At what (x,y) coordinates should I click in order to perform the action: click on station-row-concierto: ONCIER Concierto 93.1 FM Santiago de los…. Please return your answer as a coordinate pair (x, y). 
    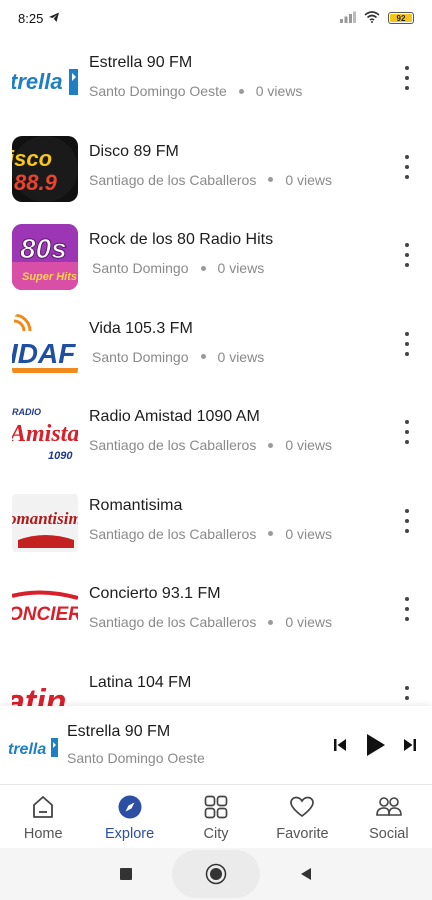
    Looking at the image, I should click on (216, 611).